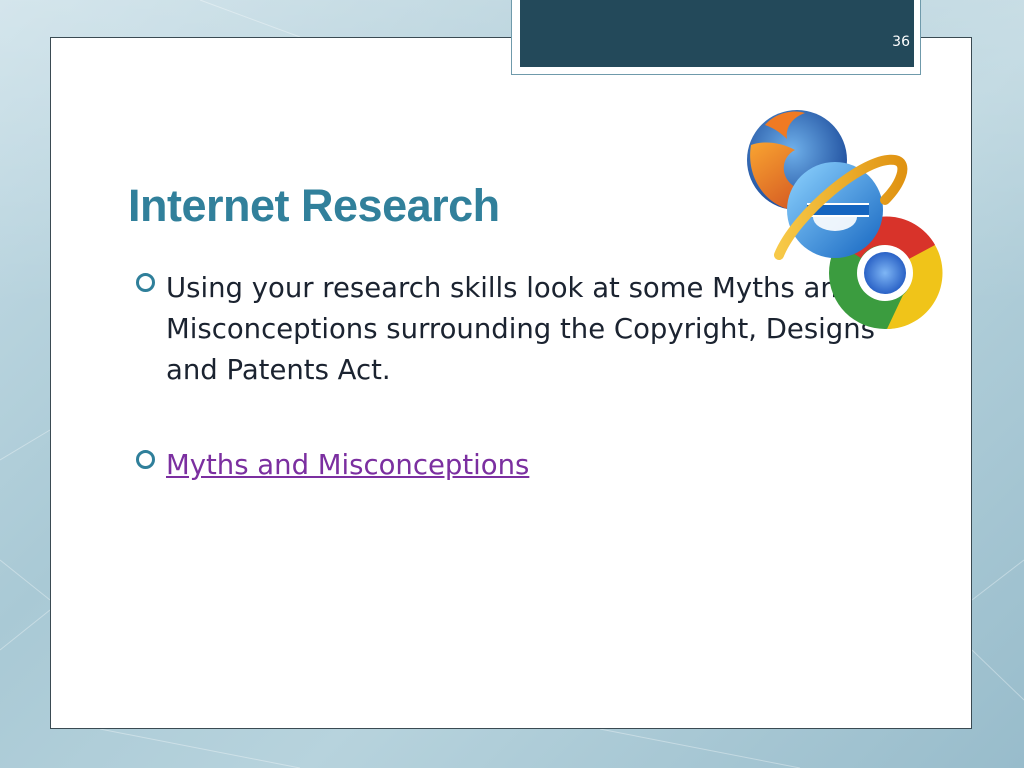 This screenshot has height=768, width=1024. Describe the element at coordinates (314, 205) in the screenshot. I see `slide-title: Internet Research` at that location.